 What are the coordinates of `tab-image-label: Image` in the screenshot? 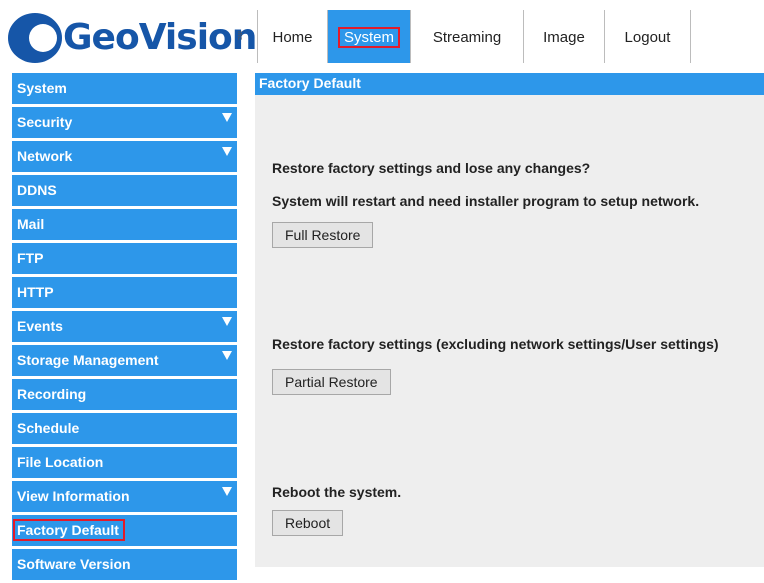 It's located at (564, 37).